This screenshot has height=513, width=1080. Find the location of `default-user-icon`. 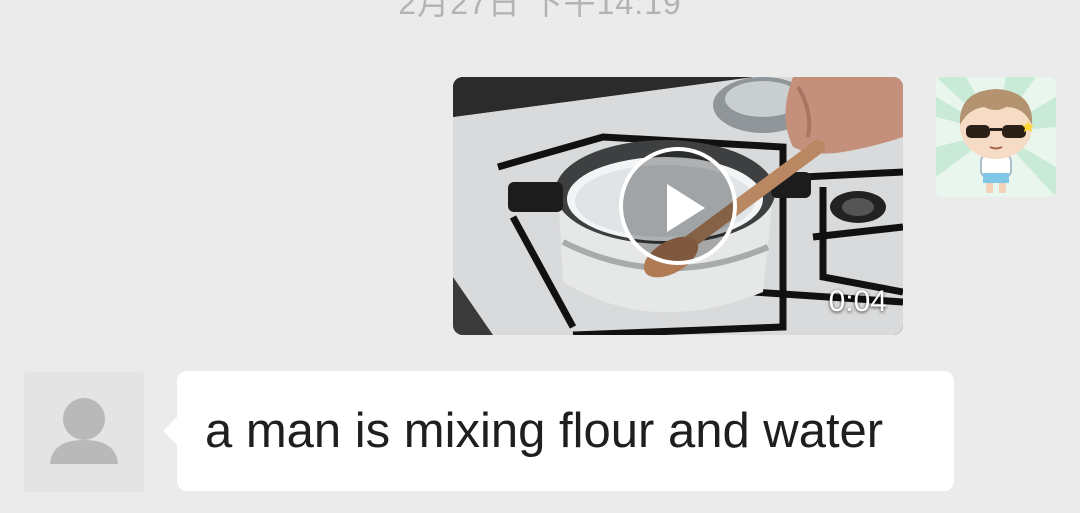

default-user-icon is located at coordinates (84, 431).